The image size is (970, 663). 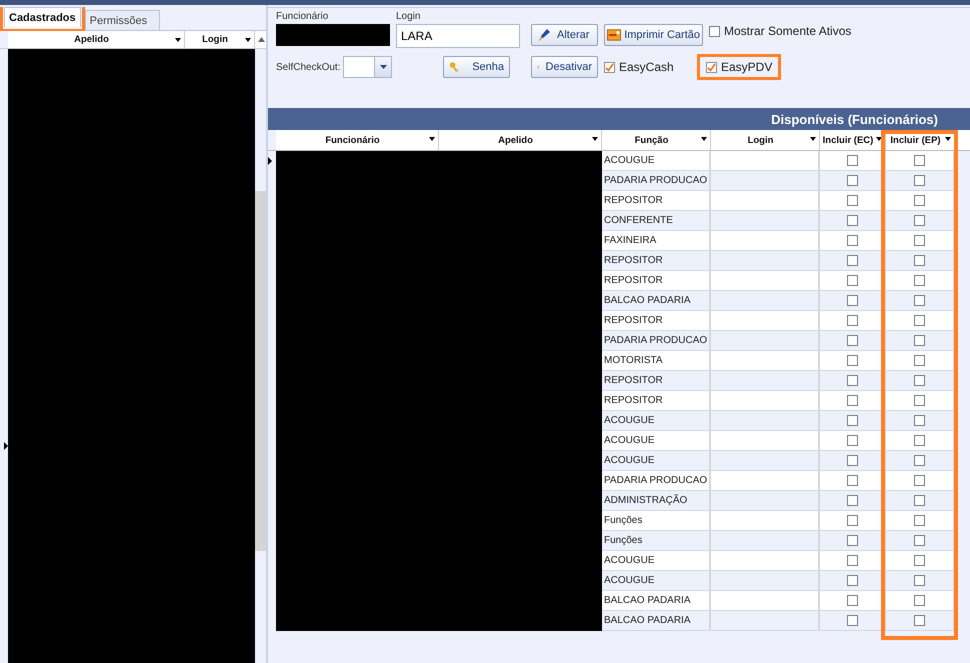 I want to click on checkbox: Mostrar Somente Ativos, so click(x=839, y=31).